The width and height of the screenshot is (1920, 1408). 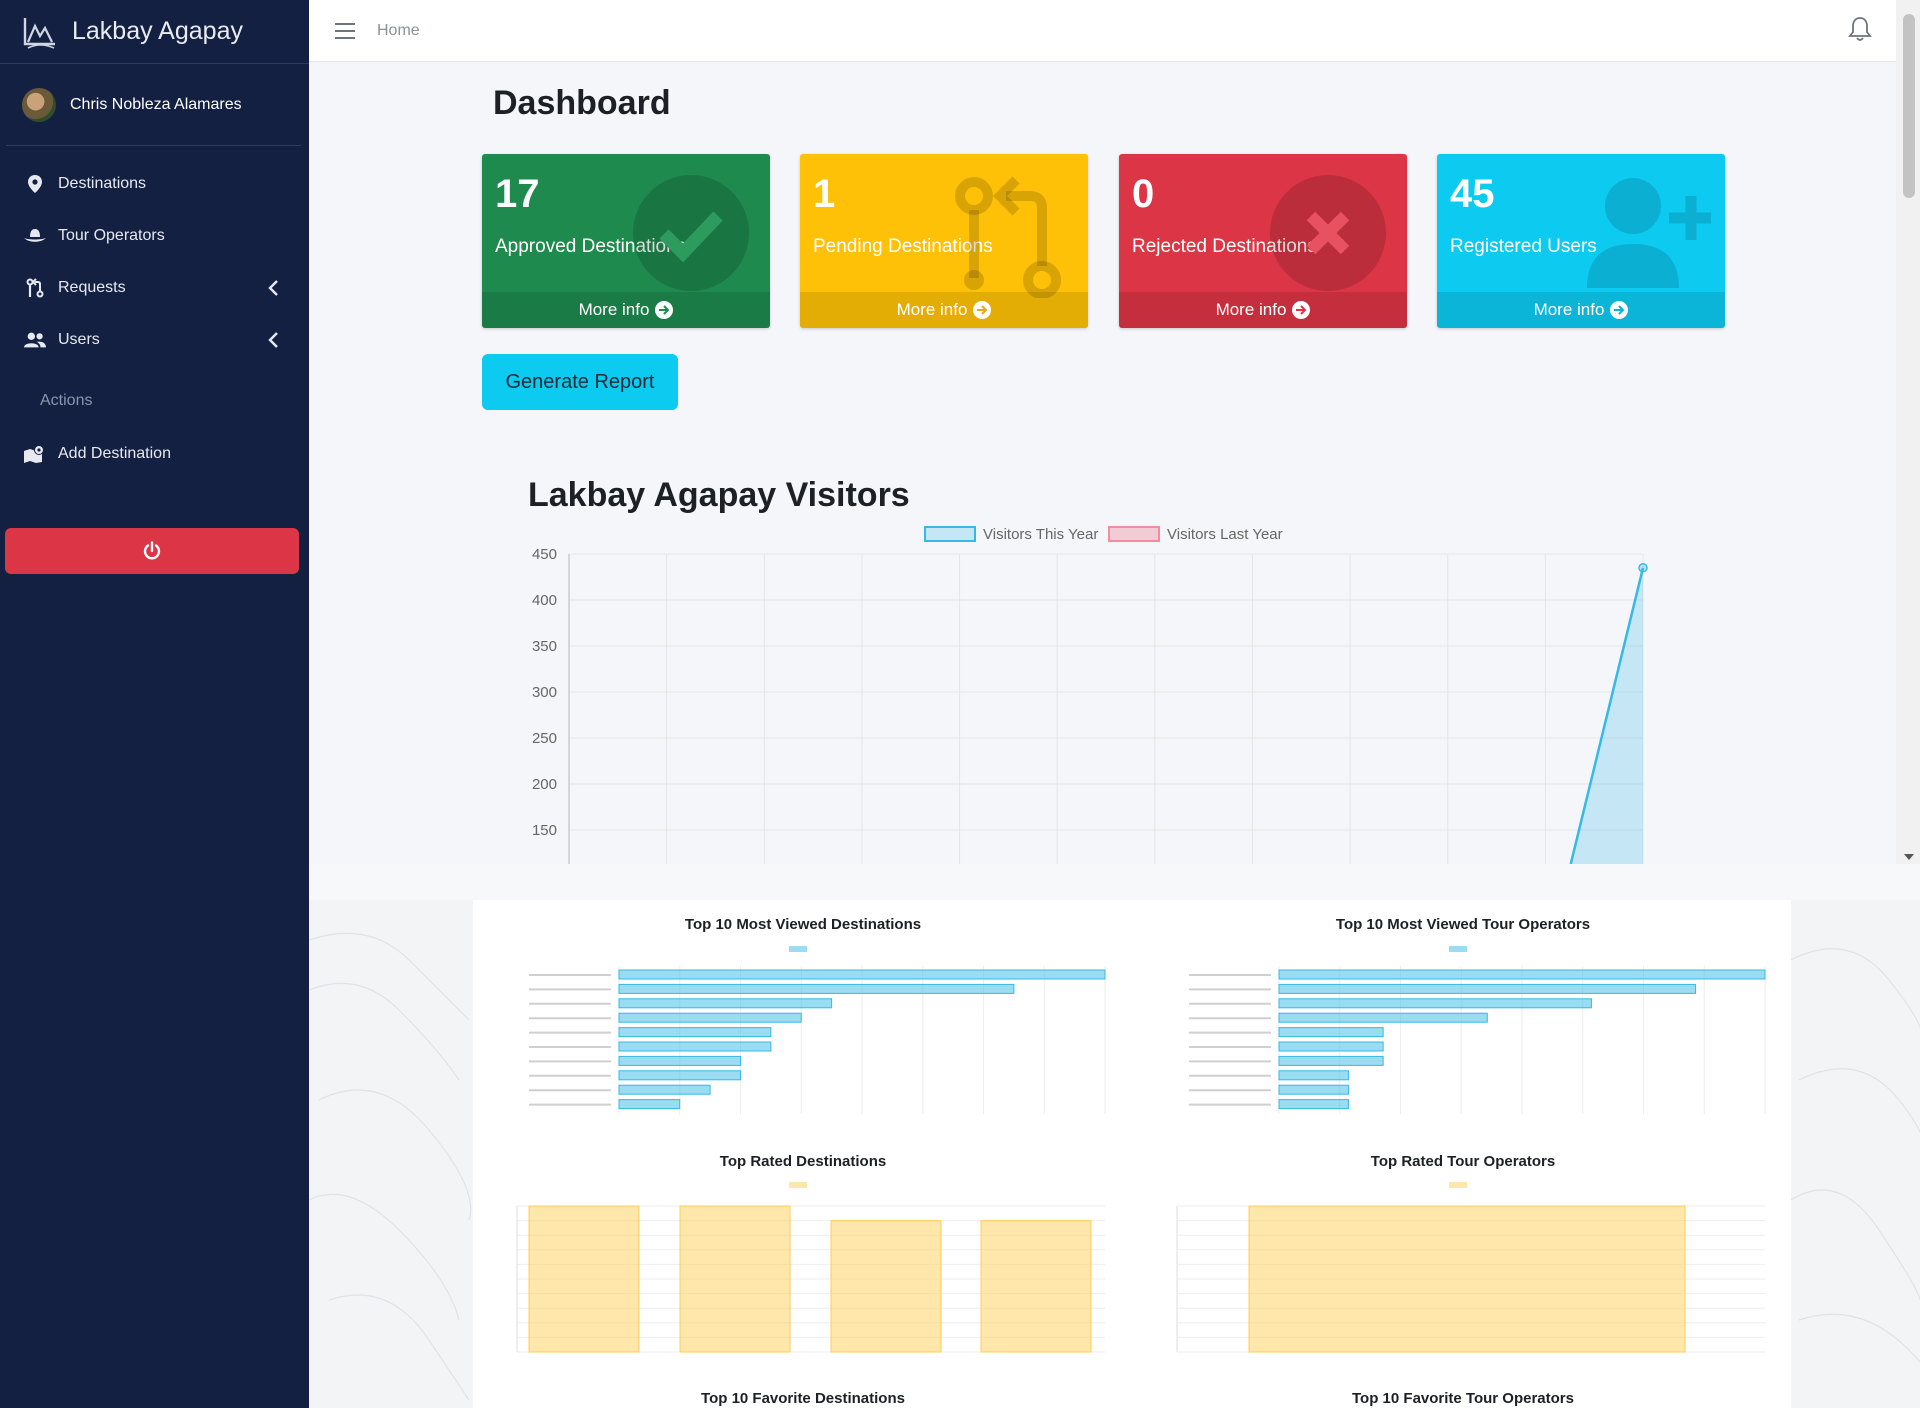 I want to click on legend-label: Visitors Last Year, so click(x=1225, y=534).